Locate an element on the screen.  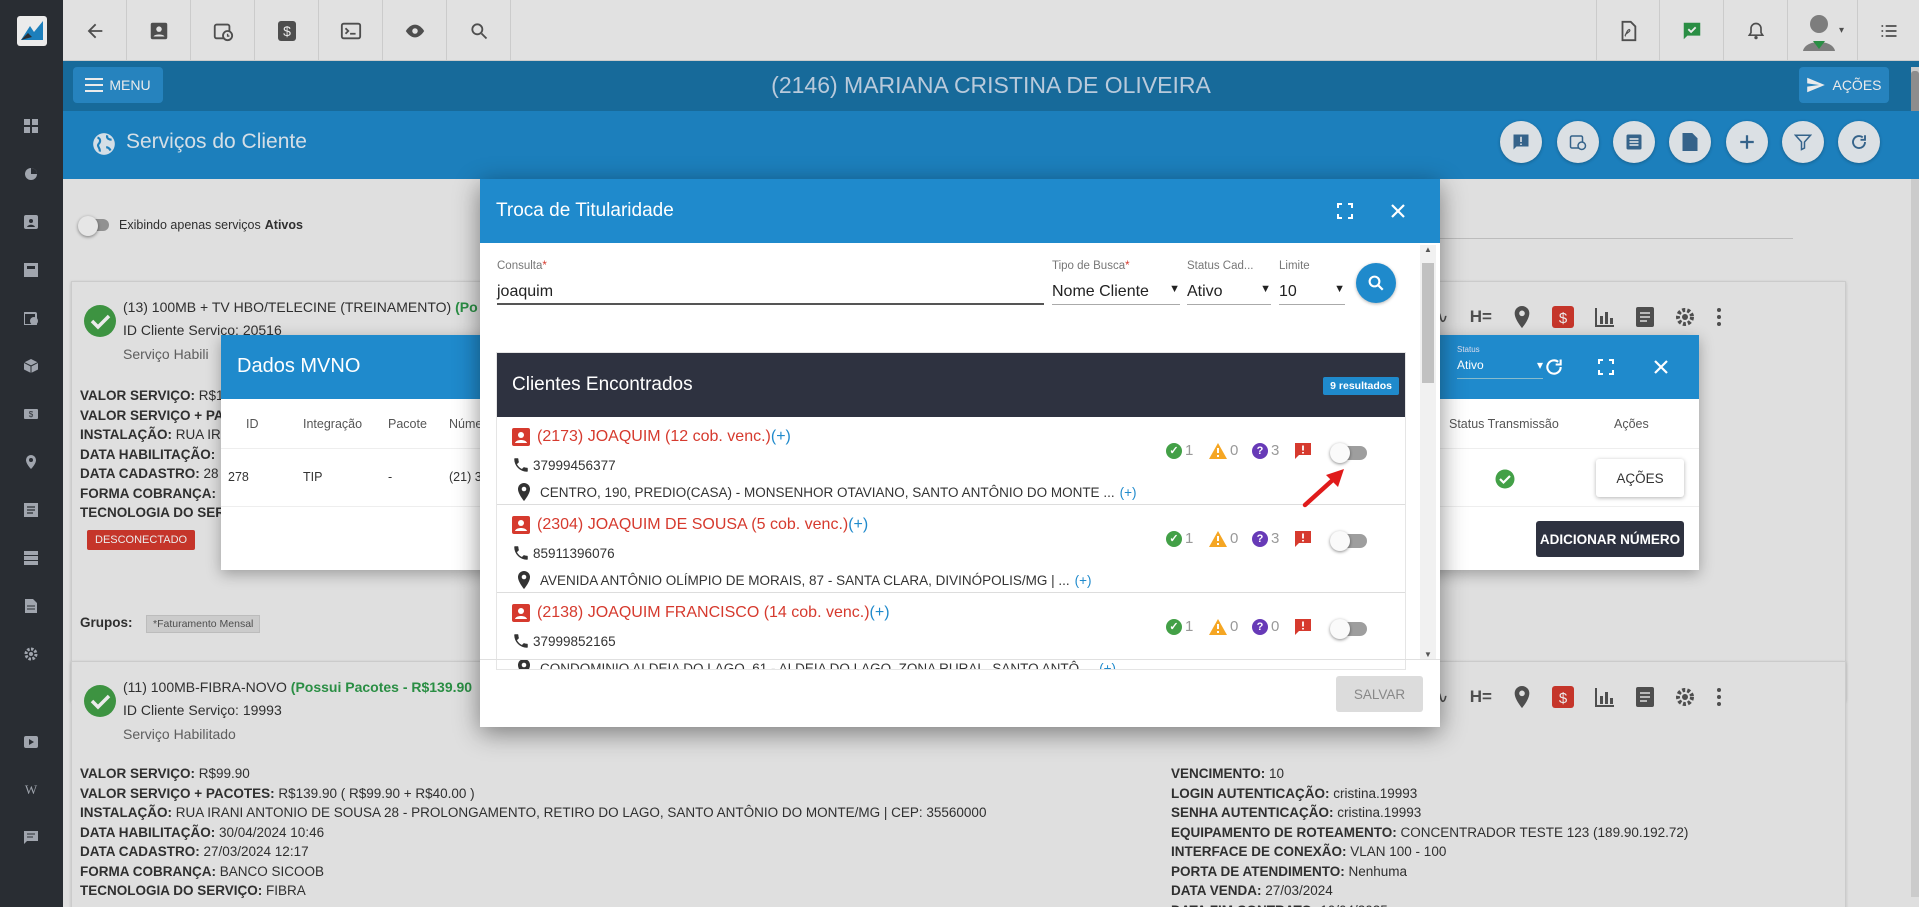
mvno-status-value-row: Ativo ▾ is located at coordinates (1500, 366).